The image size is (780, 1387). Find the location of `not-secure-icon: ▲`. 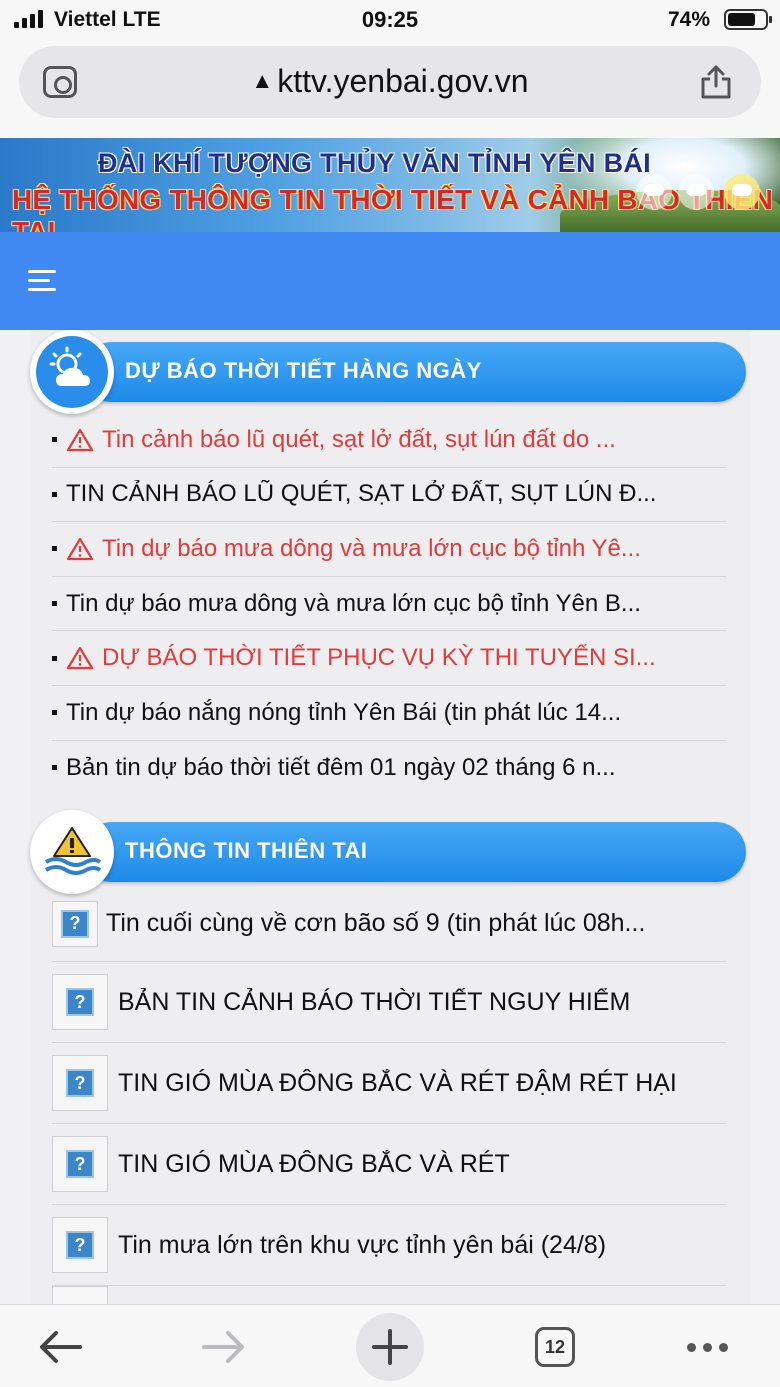

not-secure-icon: ▲ is located at coordinates (262, 80).